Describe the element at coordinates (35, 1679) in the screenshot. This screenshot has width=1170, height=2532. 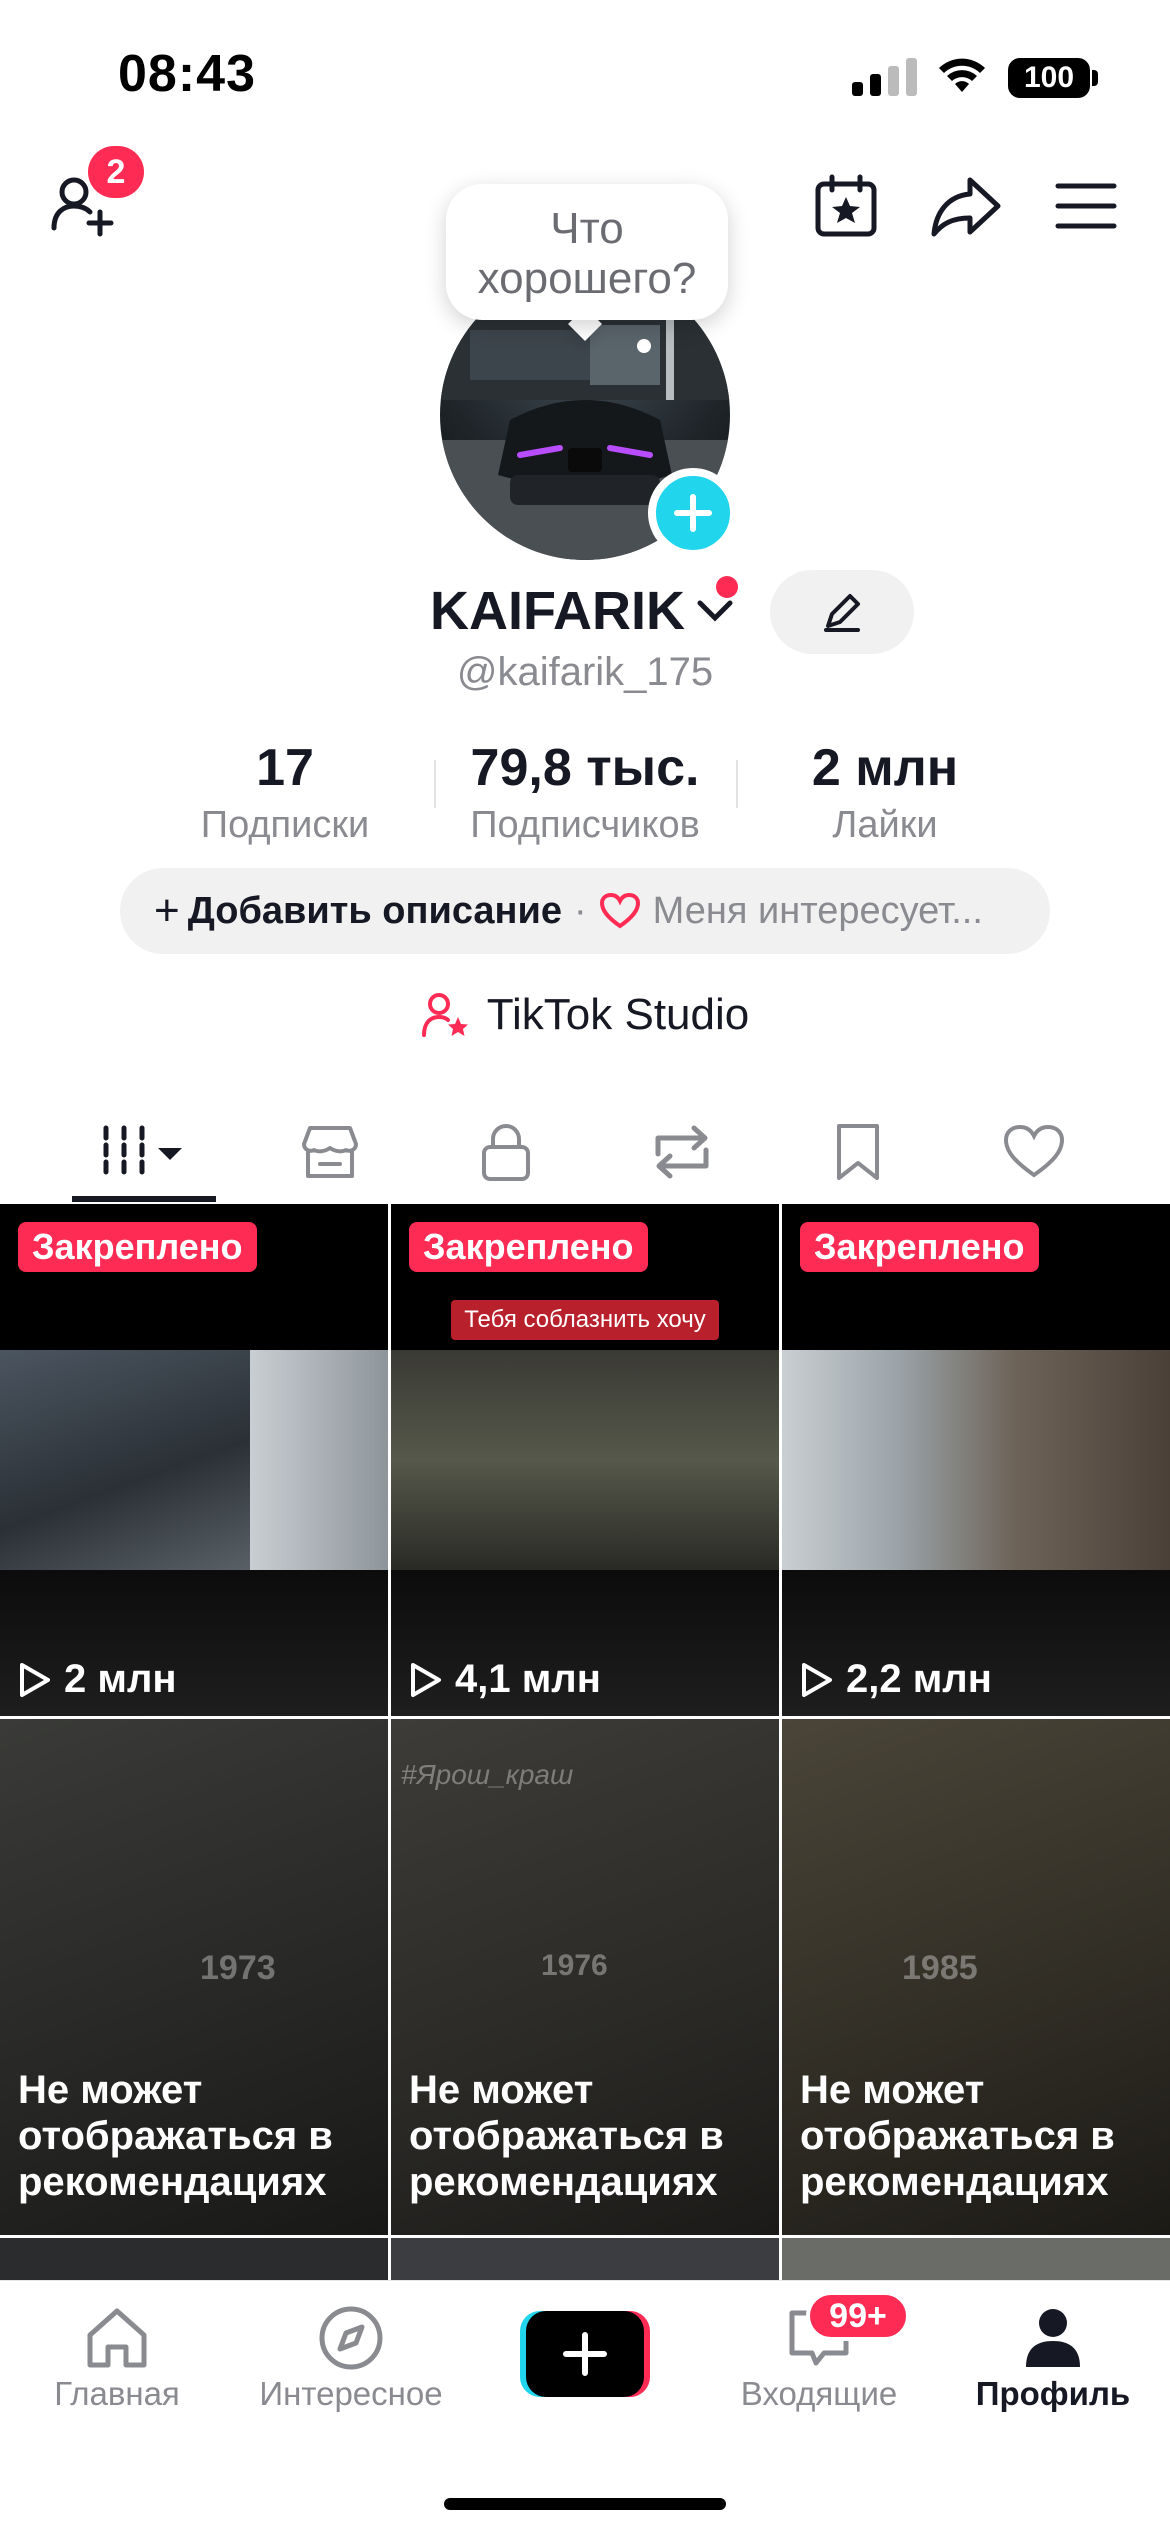
I see `play-icon` at that location.